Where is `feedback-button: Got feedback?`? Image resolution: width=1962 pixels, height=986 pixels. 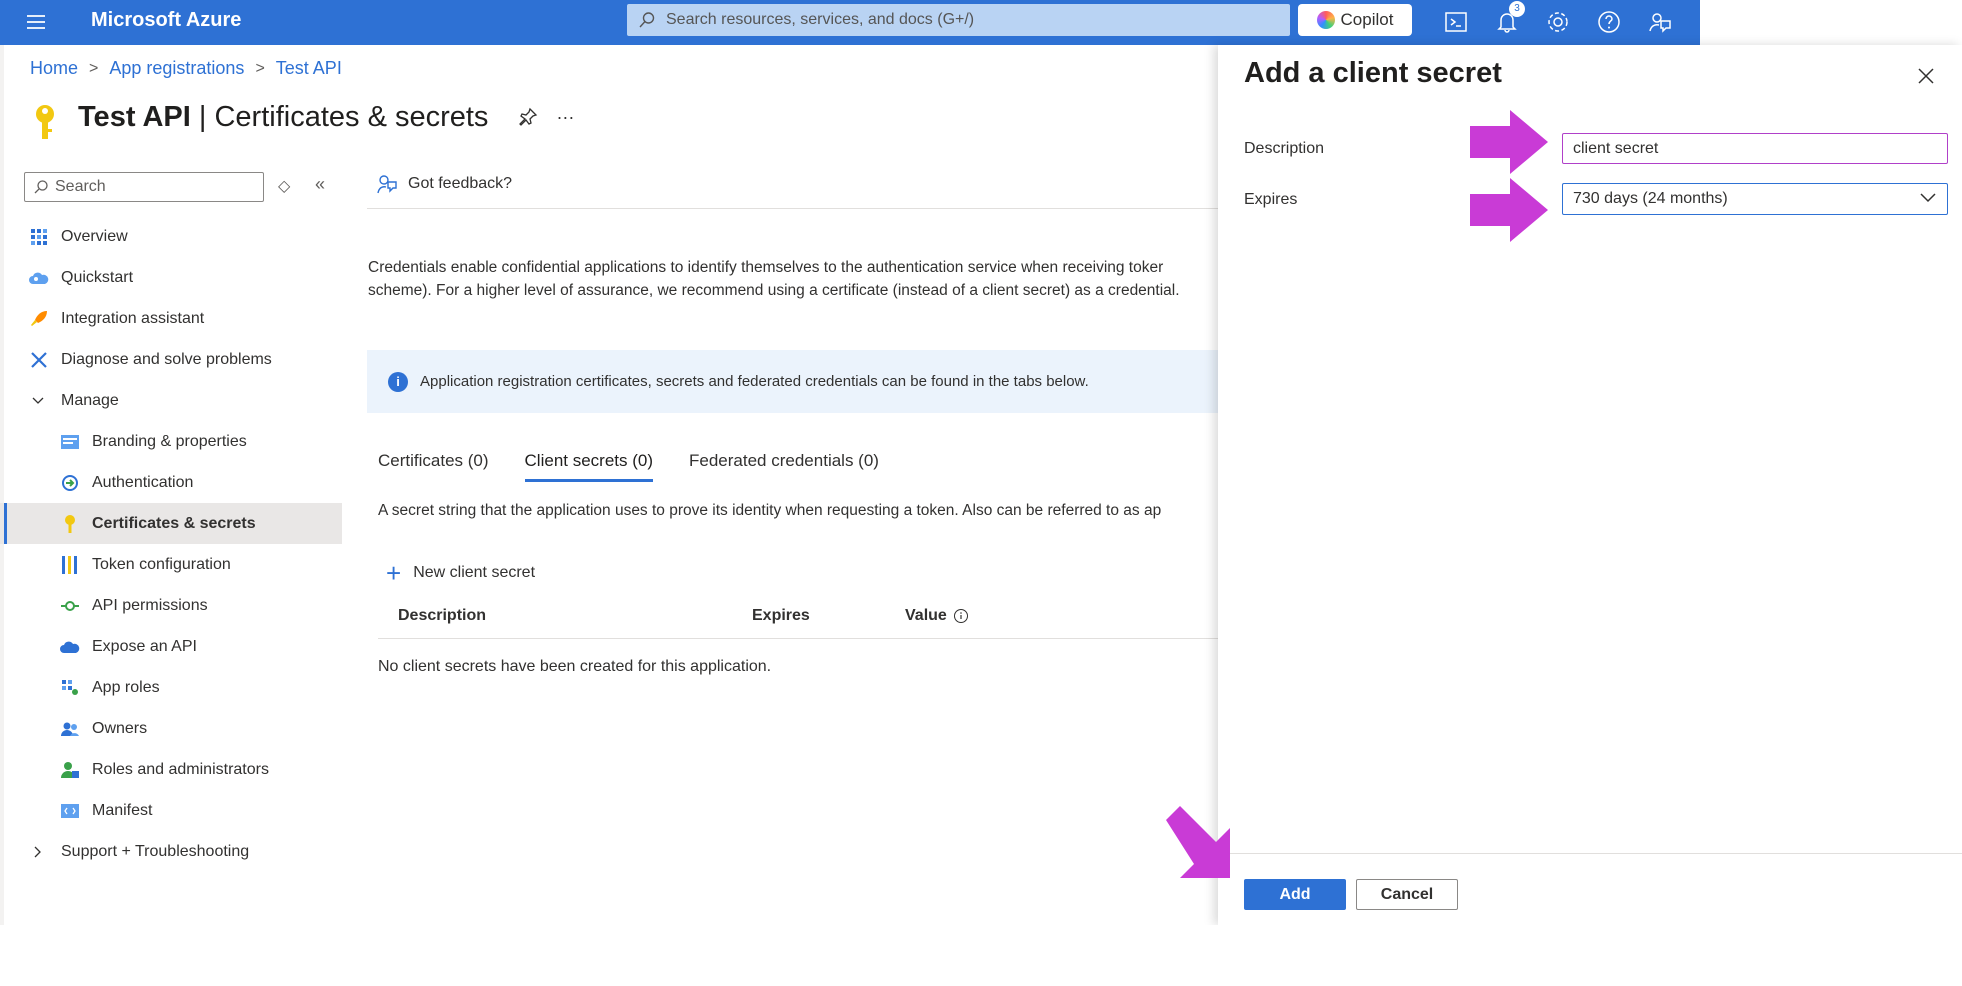 feedback-button: Got feedback? is located at coordinates (444, 184).